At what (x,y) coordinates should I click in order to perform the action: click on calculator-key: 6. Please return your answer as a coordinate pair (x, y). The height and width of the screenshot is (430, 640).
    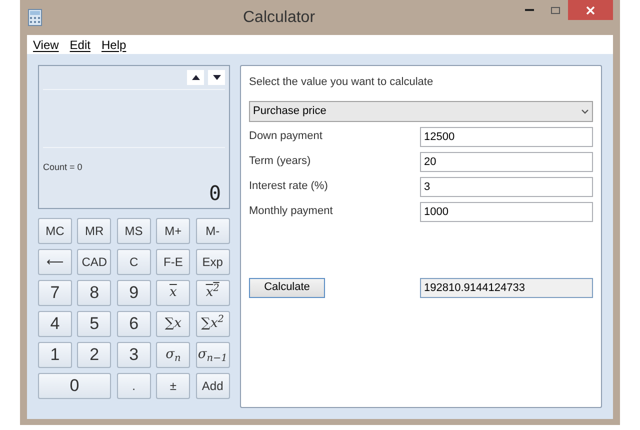
    Looking at the image, I should click on (133, 324).